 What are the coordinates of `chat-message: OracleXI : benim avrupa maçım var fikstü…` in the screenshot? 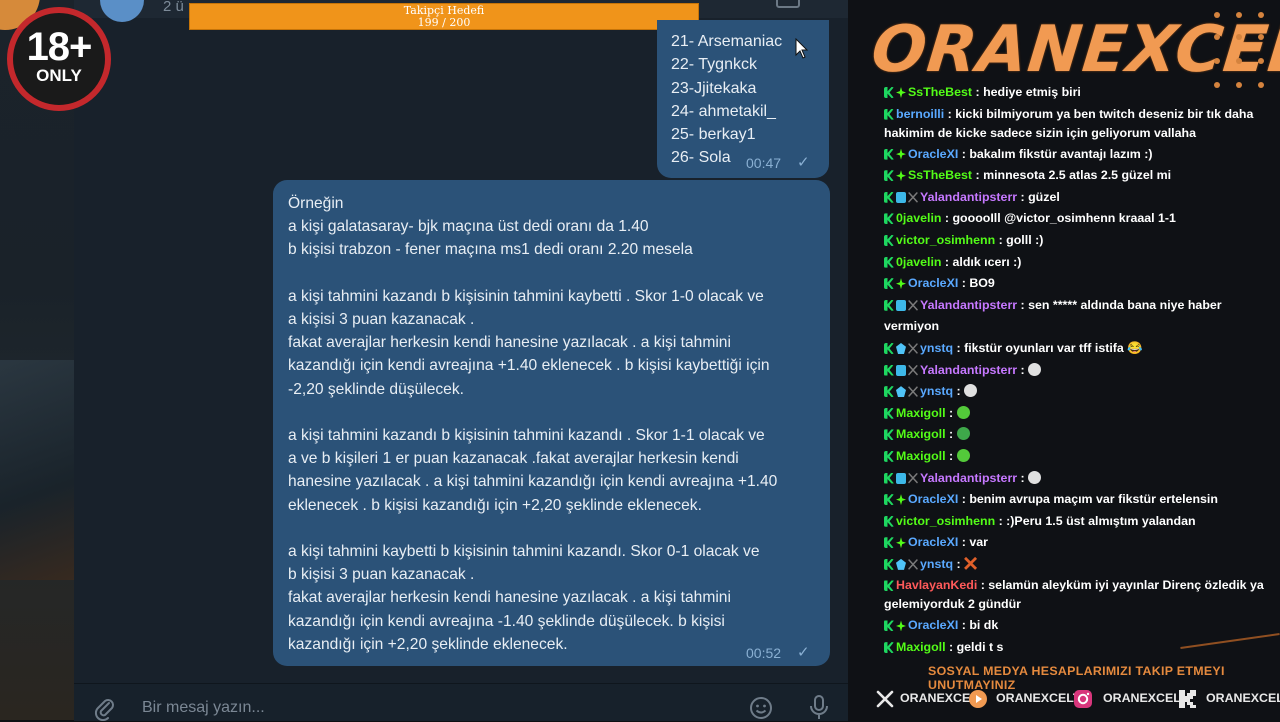 It's located at (1074, 500).